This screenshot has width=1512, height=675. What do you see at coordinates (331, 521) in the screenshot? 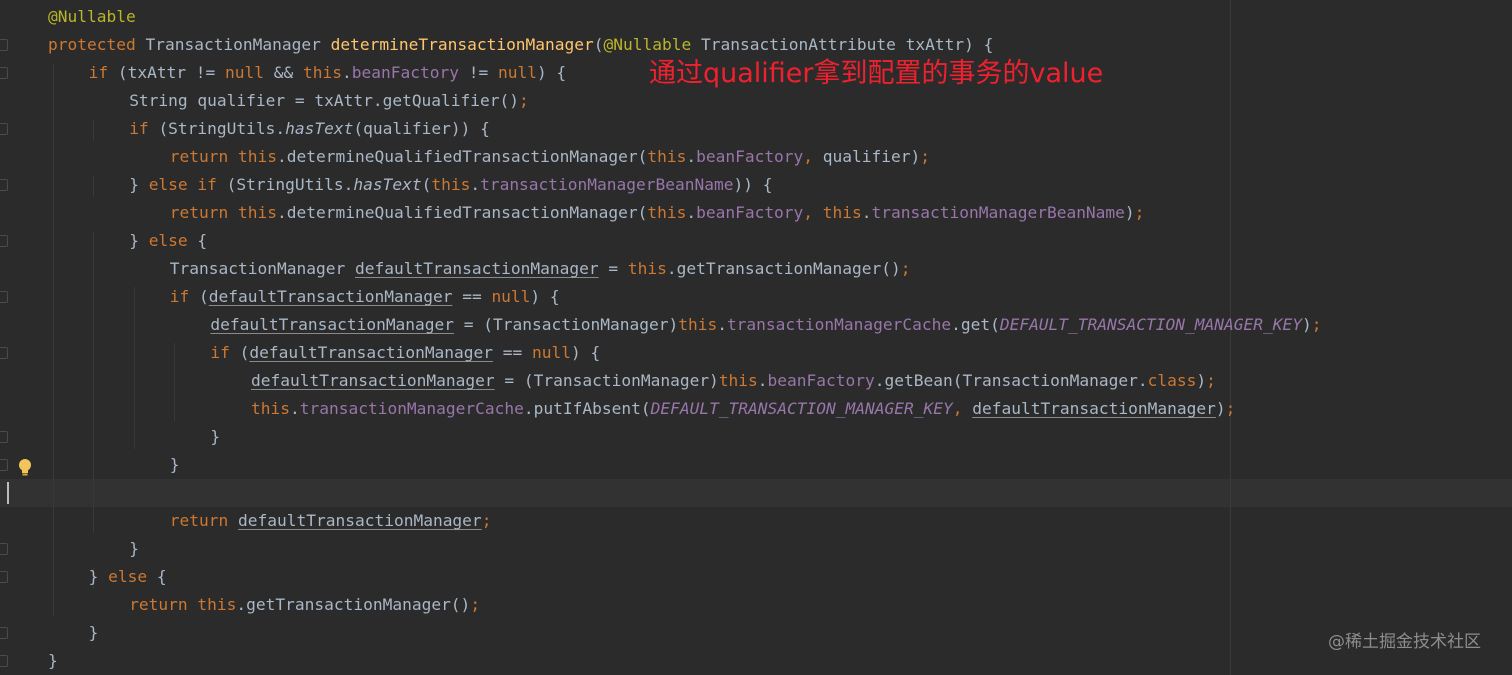
I see `code-line: return defaultTransactionManager;` at bounding box center [331, 521].